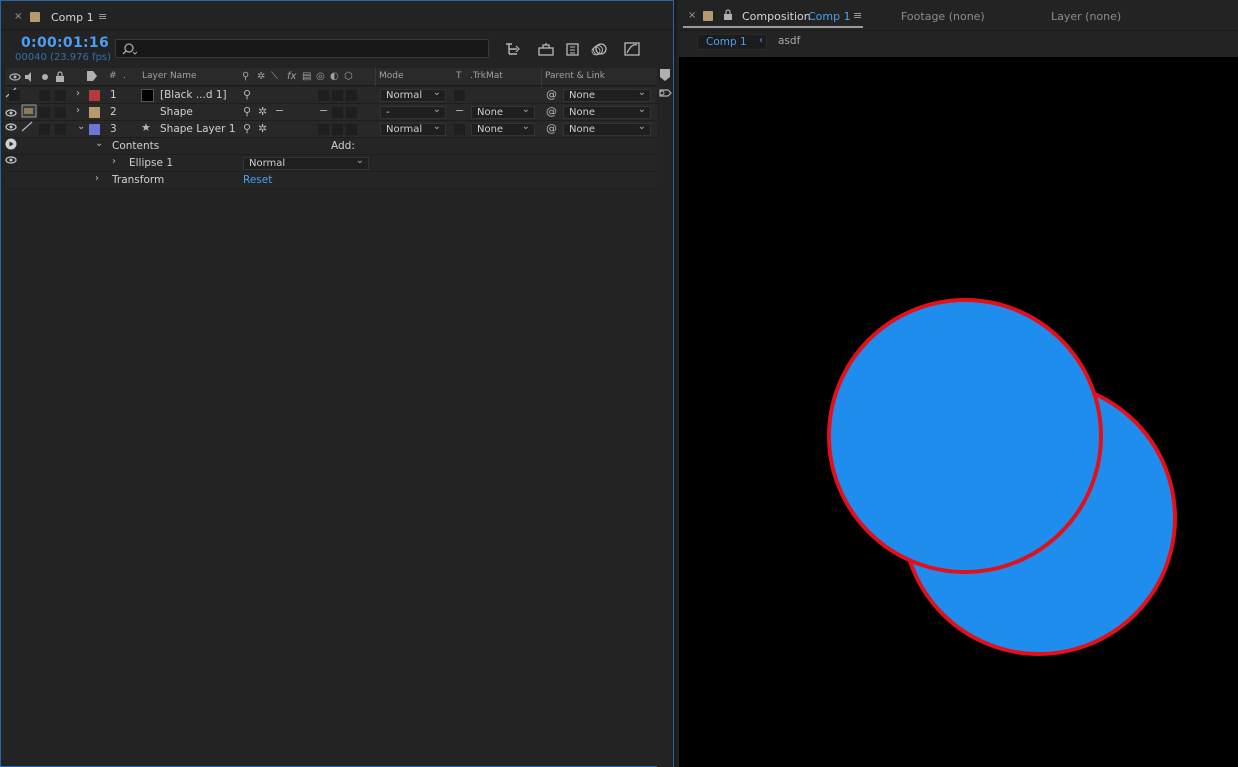 This screenshot has width=1238, height=767. Describe the element at coordinates (573, 49) in the screenshot. I see `frame-blending-icon` at that location.